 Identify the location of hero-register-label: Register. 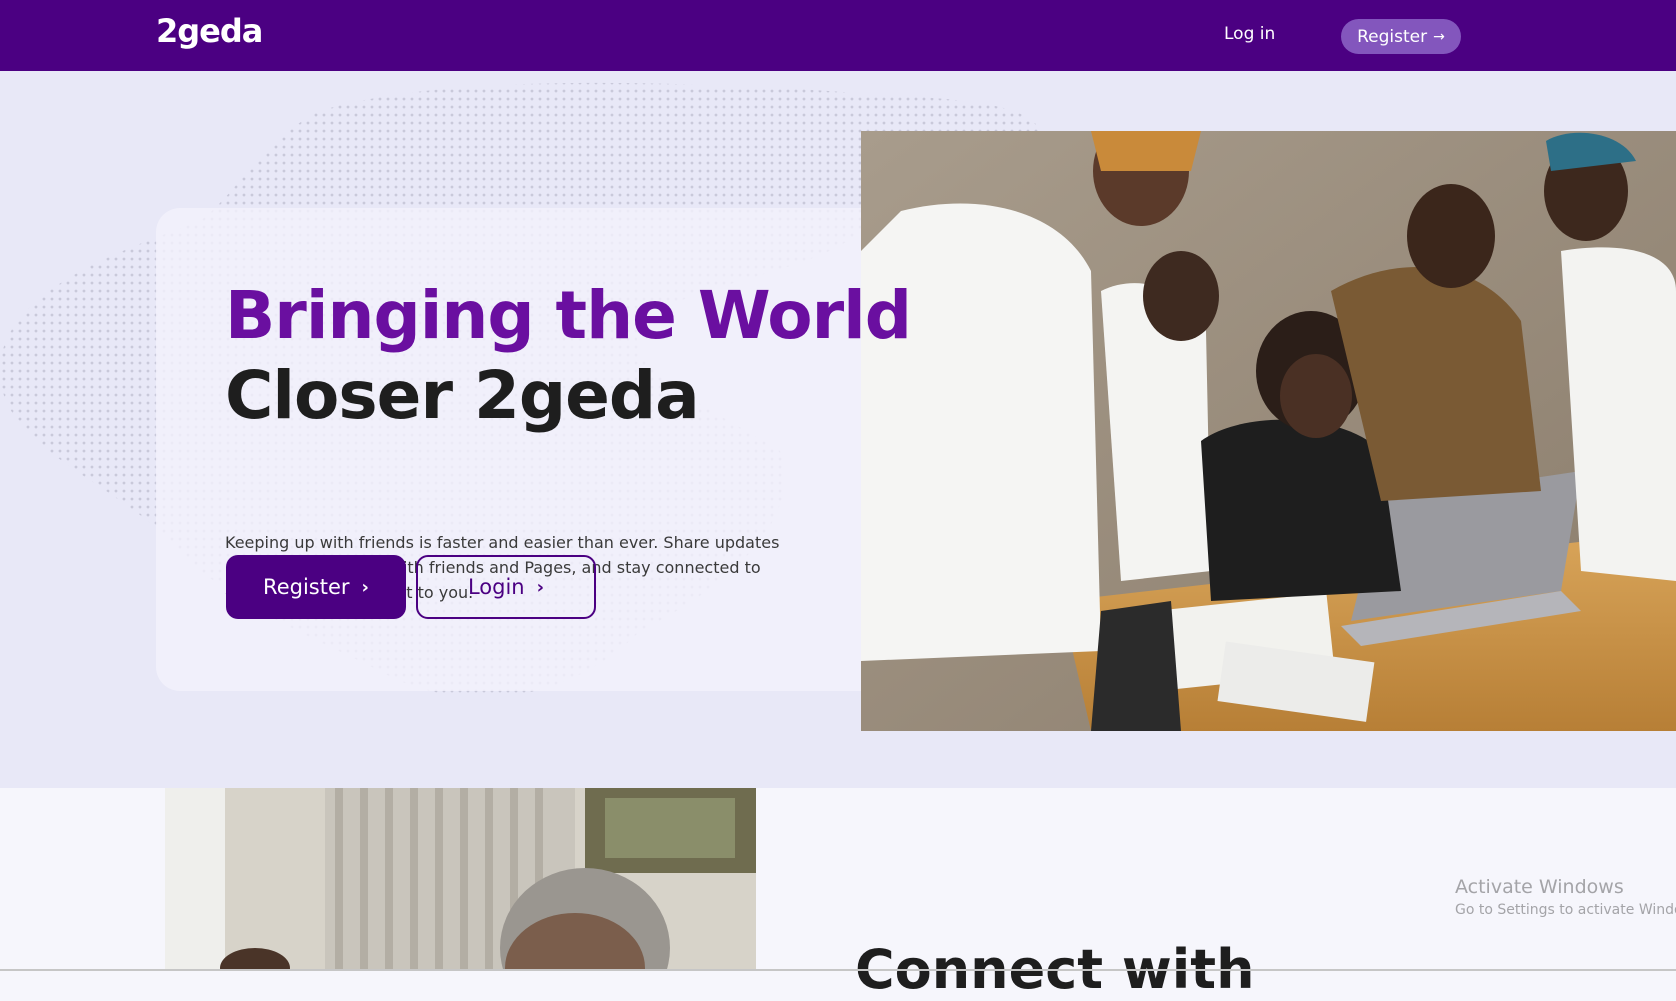
(306, 587).